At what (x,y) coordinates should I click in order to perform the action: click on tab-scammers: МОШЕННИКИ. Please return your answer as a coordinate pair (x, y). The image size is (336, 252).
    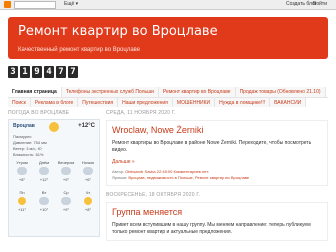
    Looking at the image, I should click on (194, 102).